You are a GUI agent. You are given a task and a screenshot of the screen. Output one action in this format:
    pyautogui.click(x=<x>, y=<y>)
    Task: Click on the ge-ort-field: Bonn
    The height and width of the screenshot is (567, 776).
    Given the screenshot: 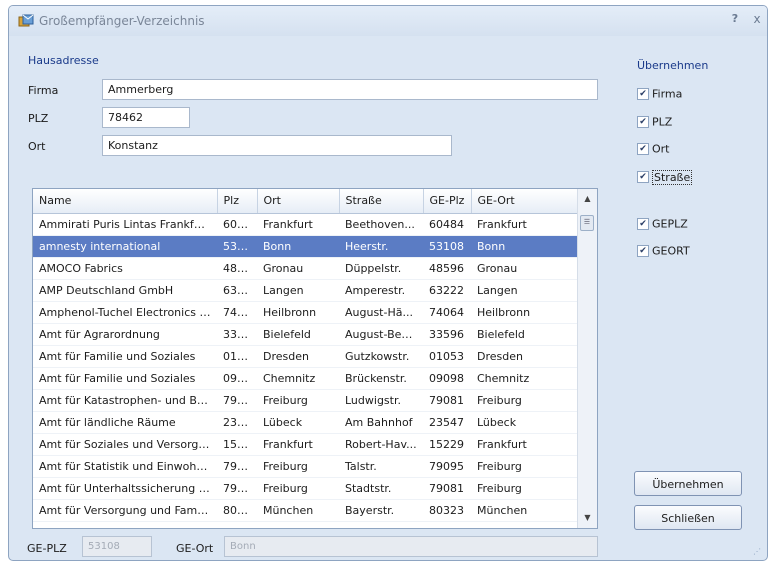 What is the action you would take?
    pyautogui.click(x=411, y=546)
    